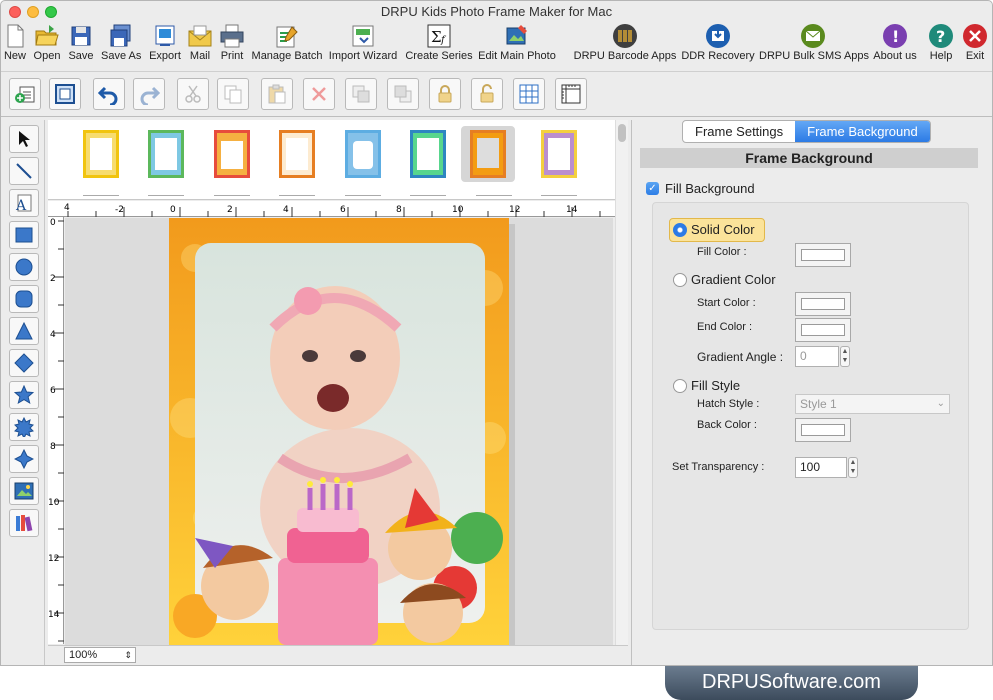 The width and height of the screenshot is (993, 700). Describe the element at coordinates (24, 235) in the screenshot. I see `rectangle-tool` at that location.